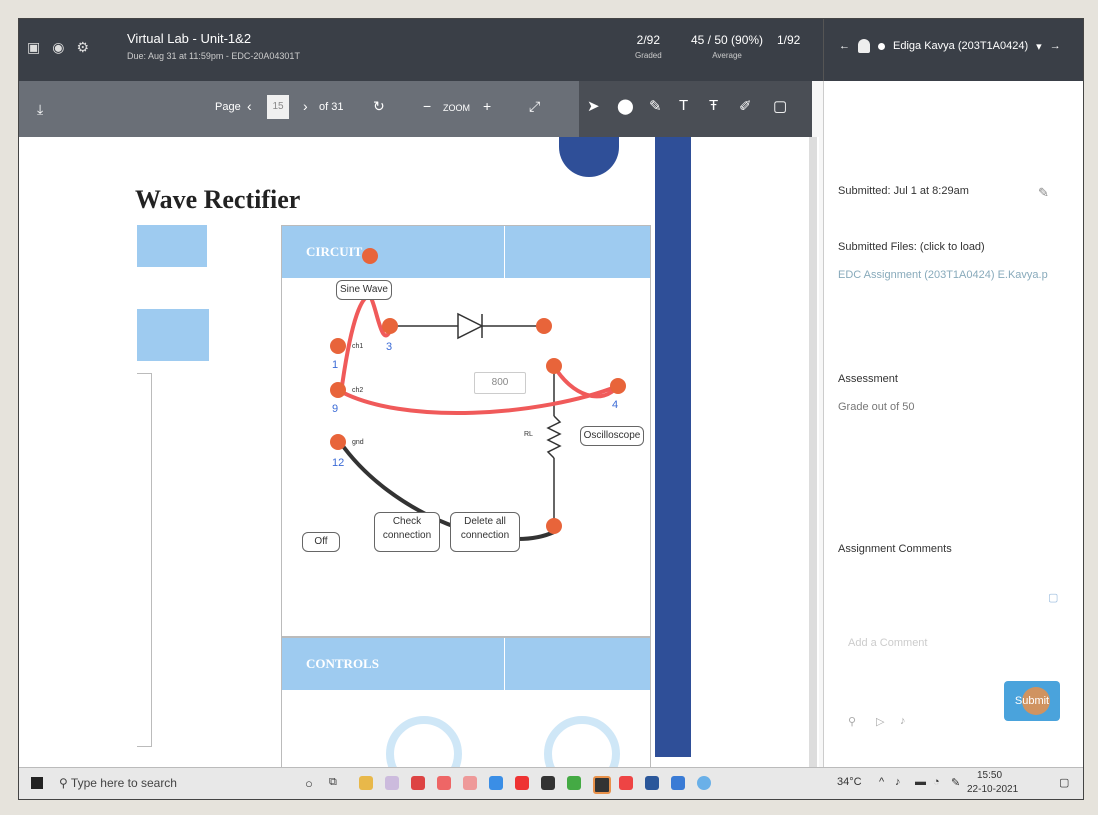  I want to click on chevron-down-icon: ▾, so click(1039, 46).